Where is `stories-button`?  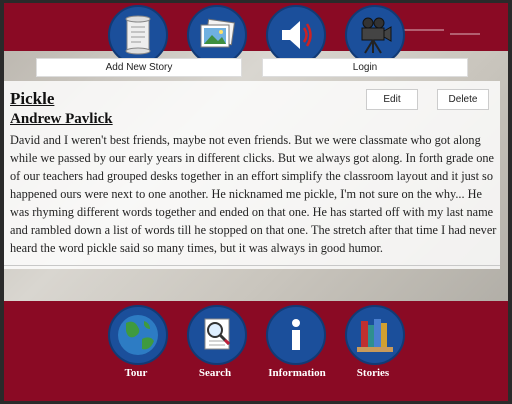
stories-button is located at coordinates (375, 335).